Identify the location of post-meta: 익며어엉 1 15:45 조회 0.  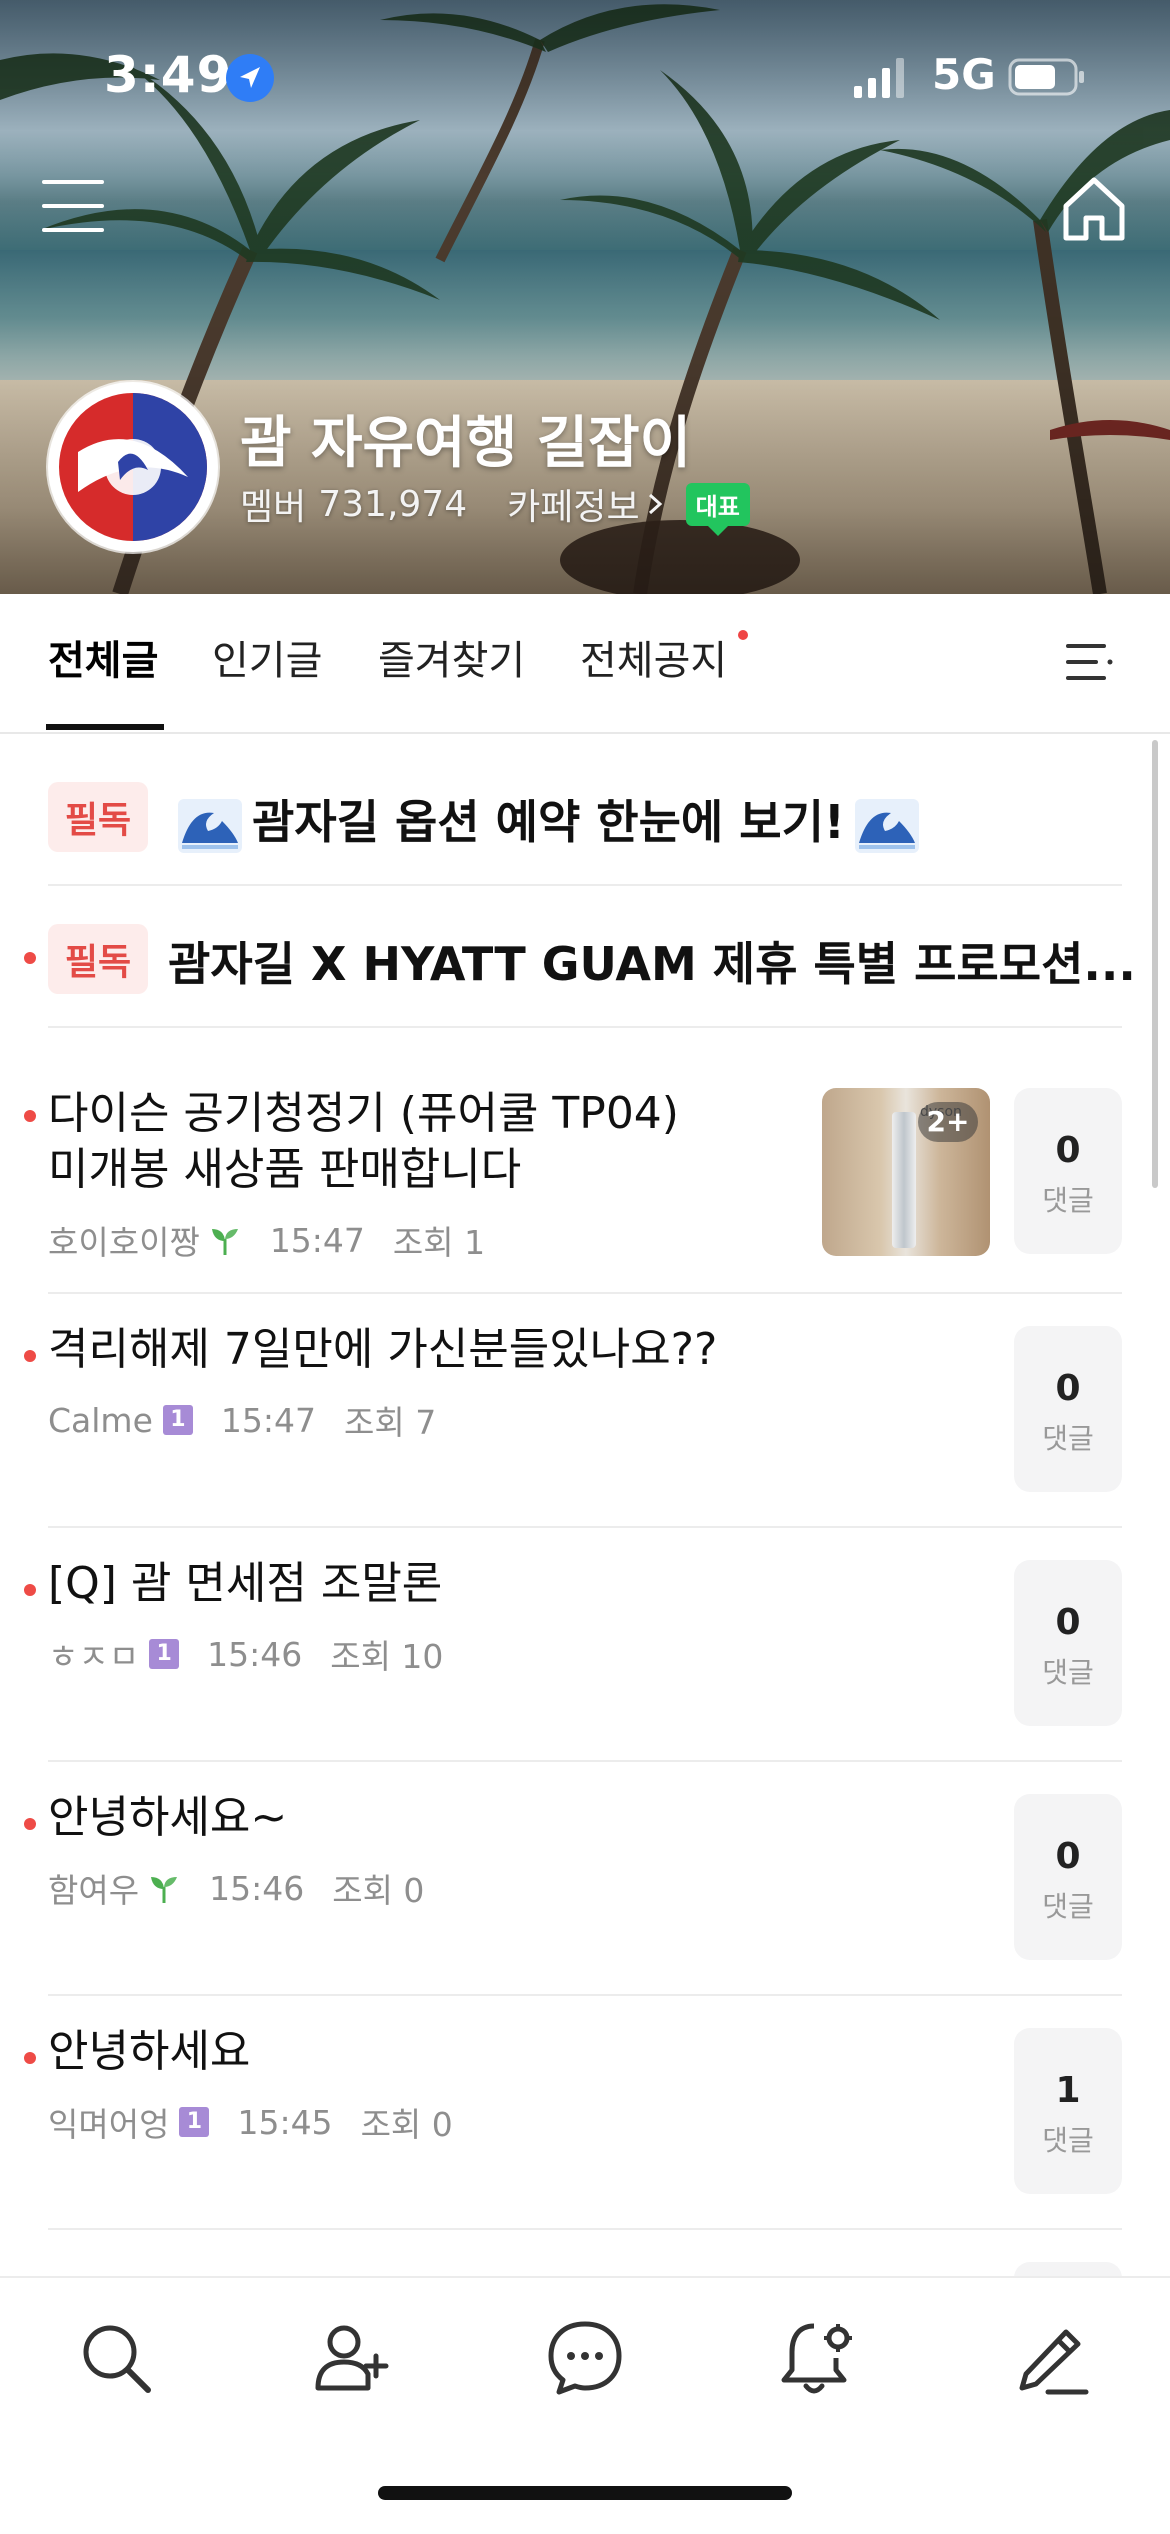
(250, 2122).